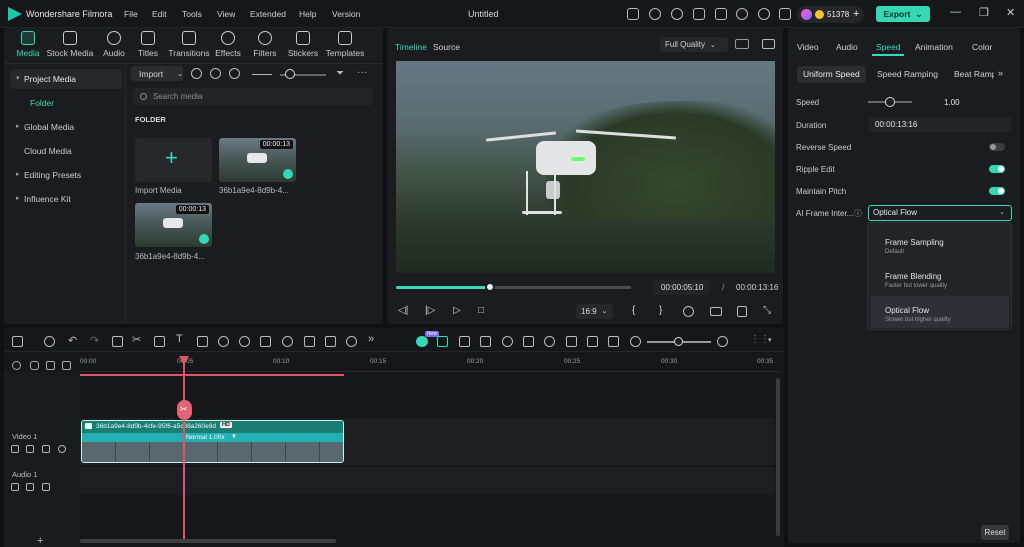  I want to click on tab-speed-ramping: Speed Ramping, so click(907, 74).